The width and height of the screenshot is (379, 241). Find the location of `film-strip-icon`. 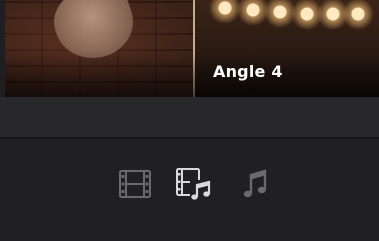

film-strip-icon is located at coordinates (135, 184).